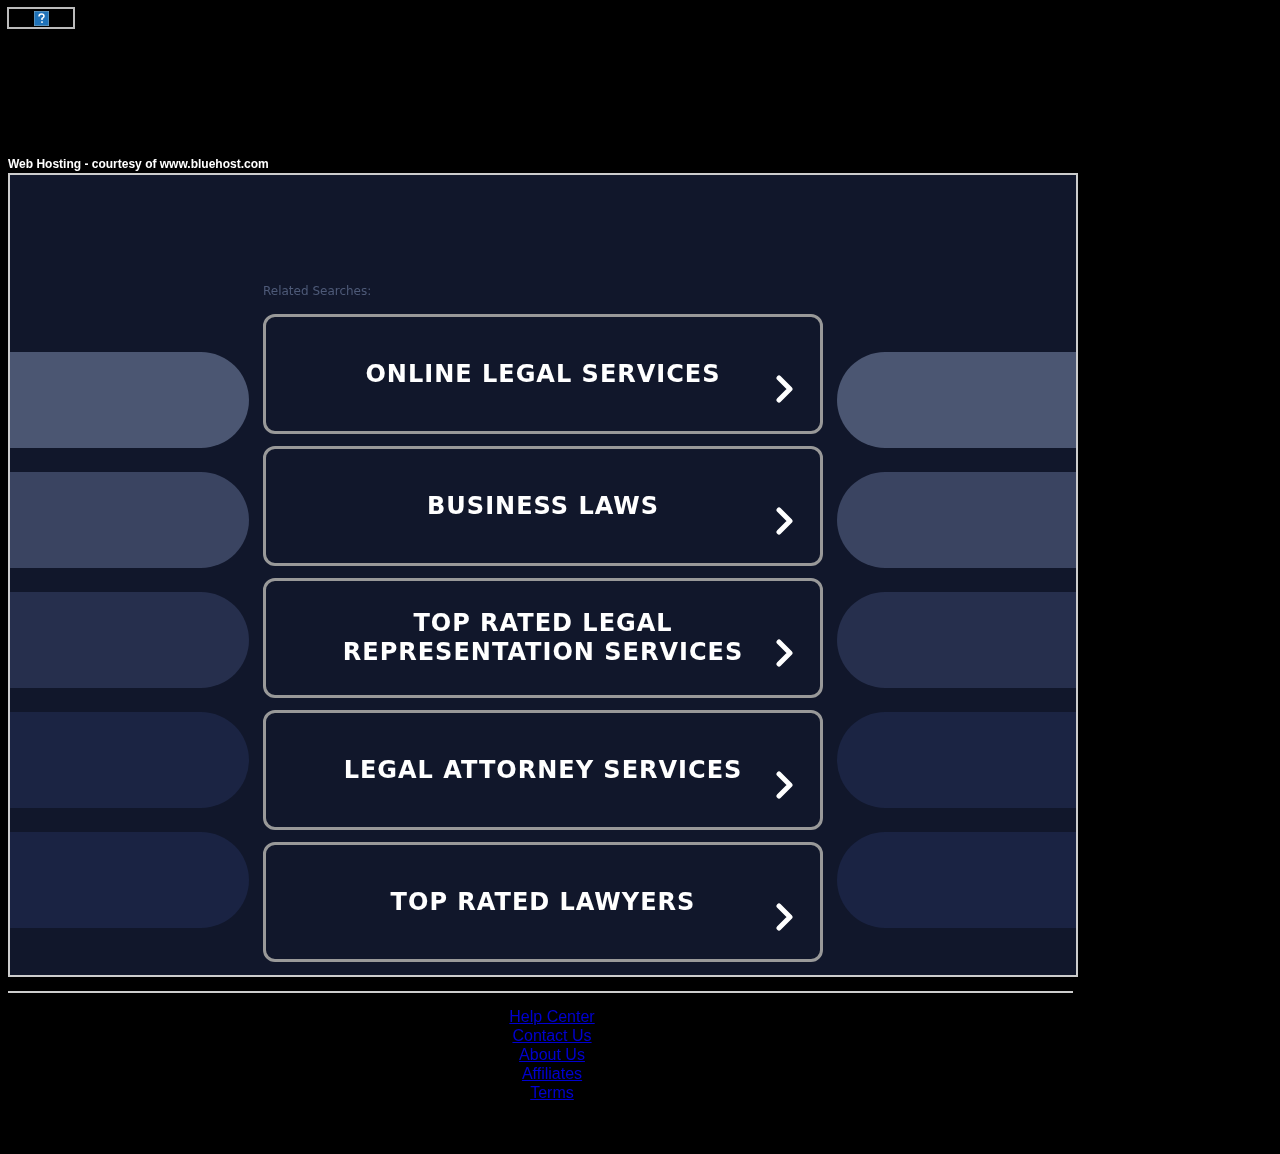  What do you see at coordinates (543, 902) in the screenshot?
I see `related-search-button: TOP RATED LAWYERS` at bounding box center [543, 902].